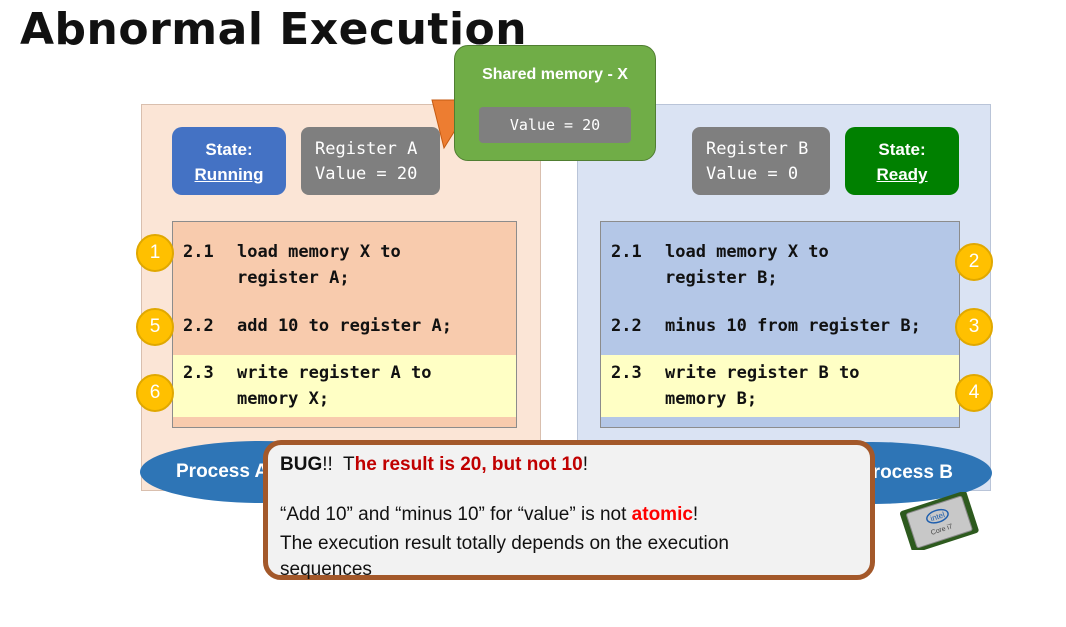 The image size is (1066, 627). Describe the element at coordinates (974, 327) in the screenshot. I see `step-badge: 3` at that location.